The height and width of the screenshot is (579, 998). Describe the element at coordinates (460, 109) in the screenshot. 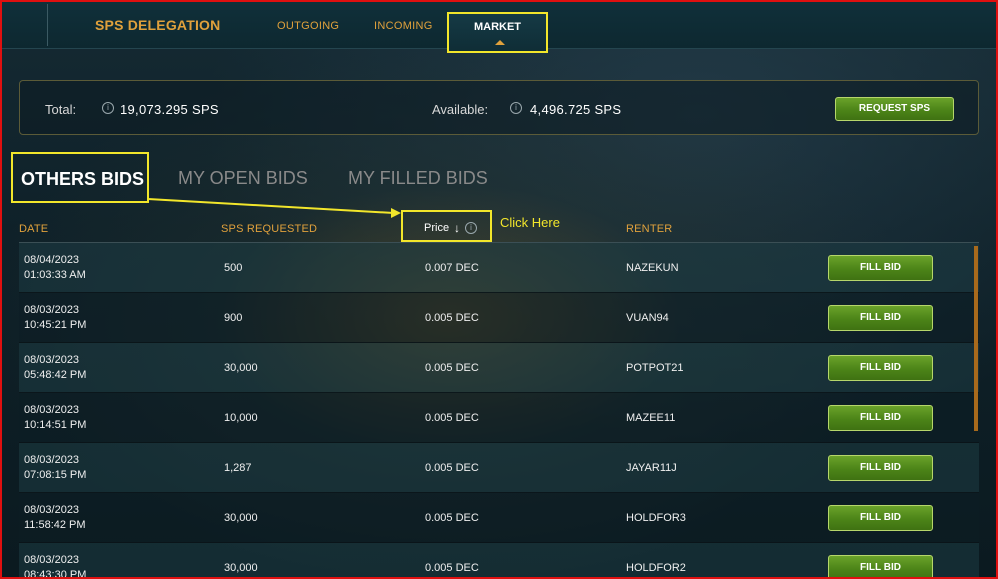

I see `available-label: Available:` at that location.